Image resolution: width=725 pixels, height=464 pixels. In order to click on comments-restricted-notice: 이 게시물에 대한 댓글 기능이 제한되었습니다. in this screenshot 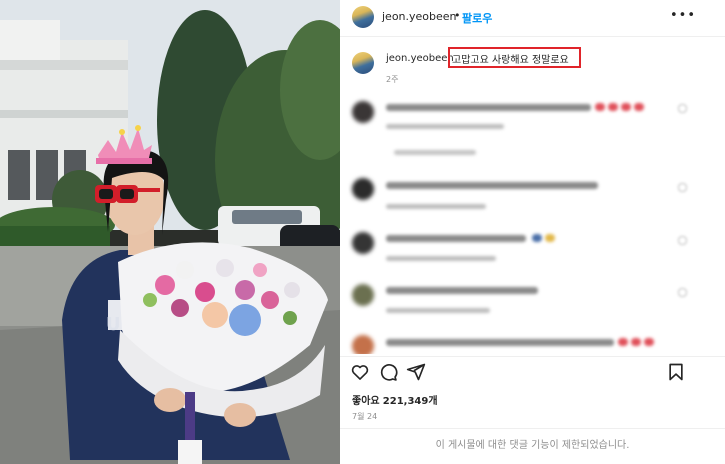, I will do `click(532, 445)`.